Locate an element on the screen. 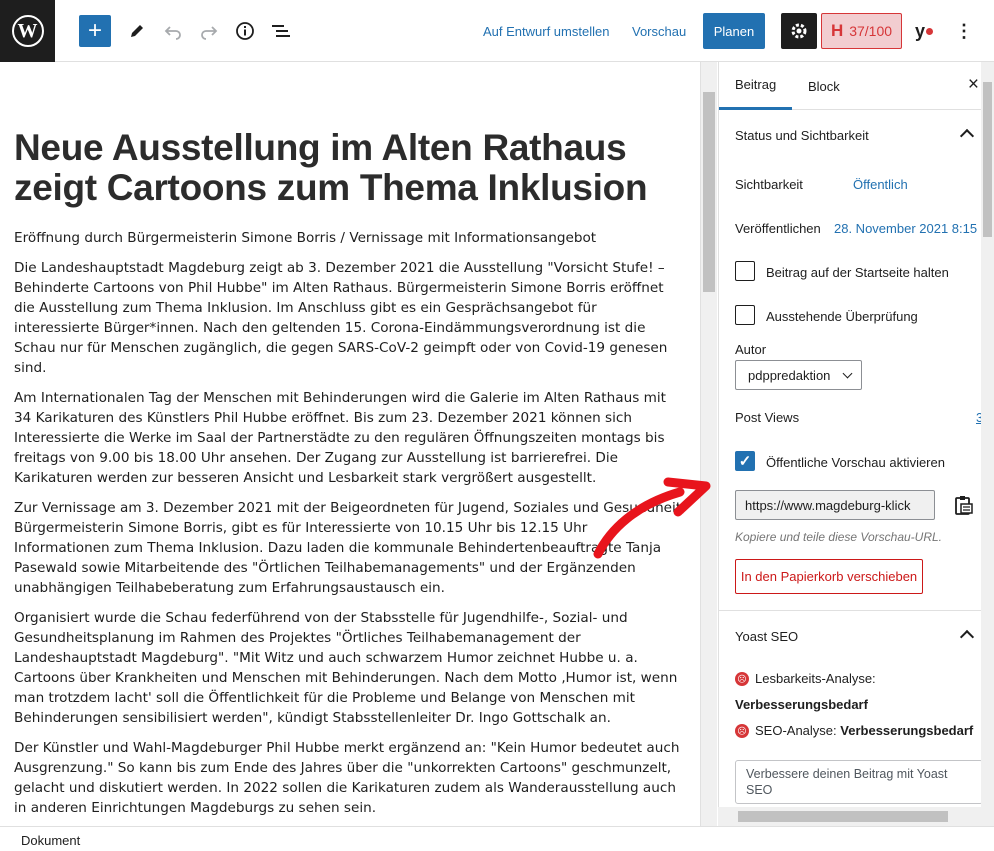 This screenshot has height=851, width=994. seo-score-button: H 37/100 is located at coordinates (861, 31).